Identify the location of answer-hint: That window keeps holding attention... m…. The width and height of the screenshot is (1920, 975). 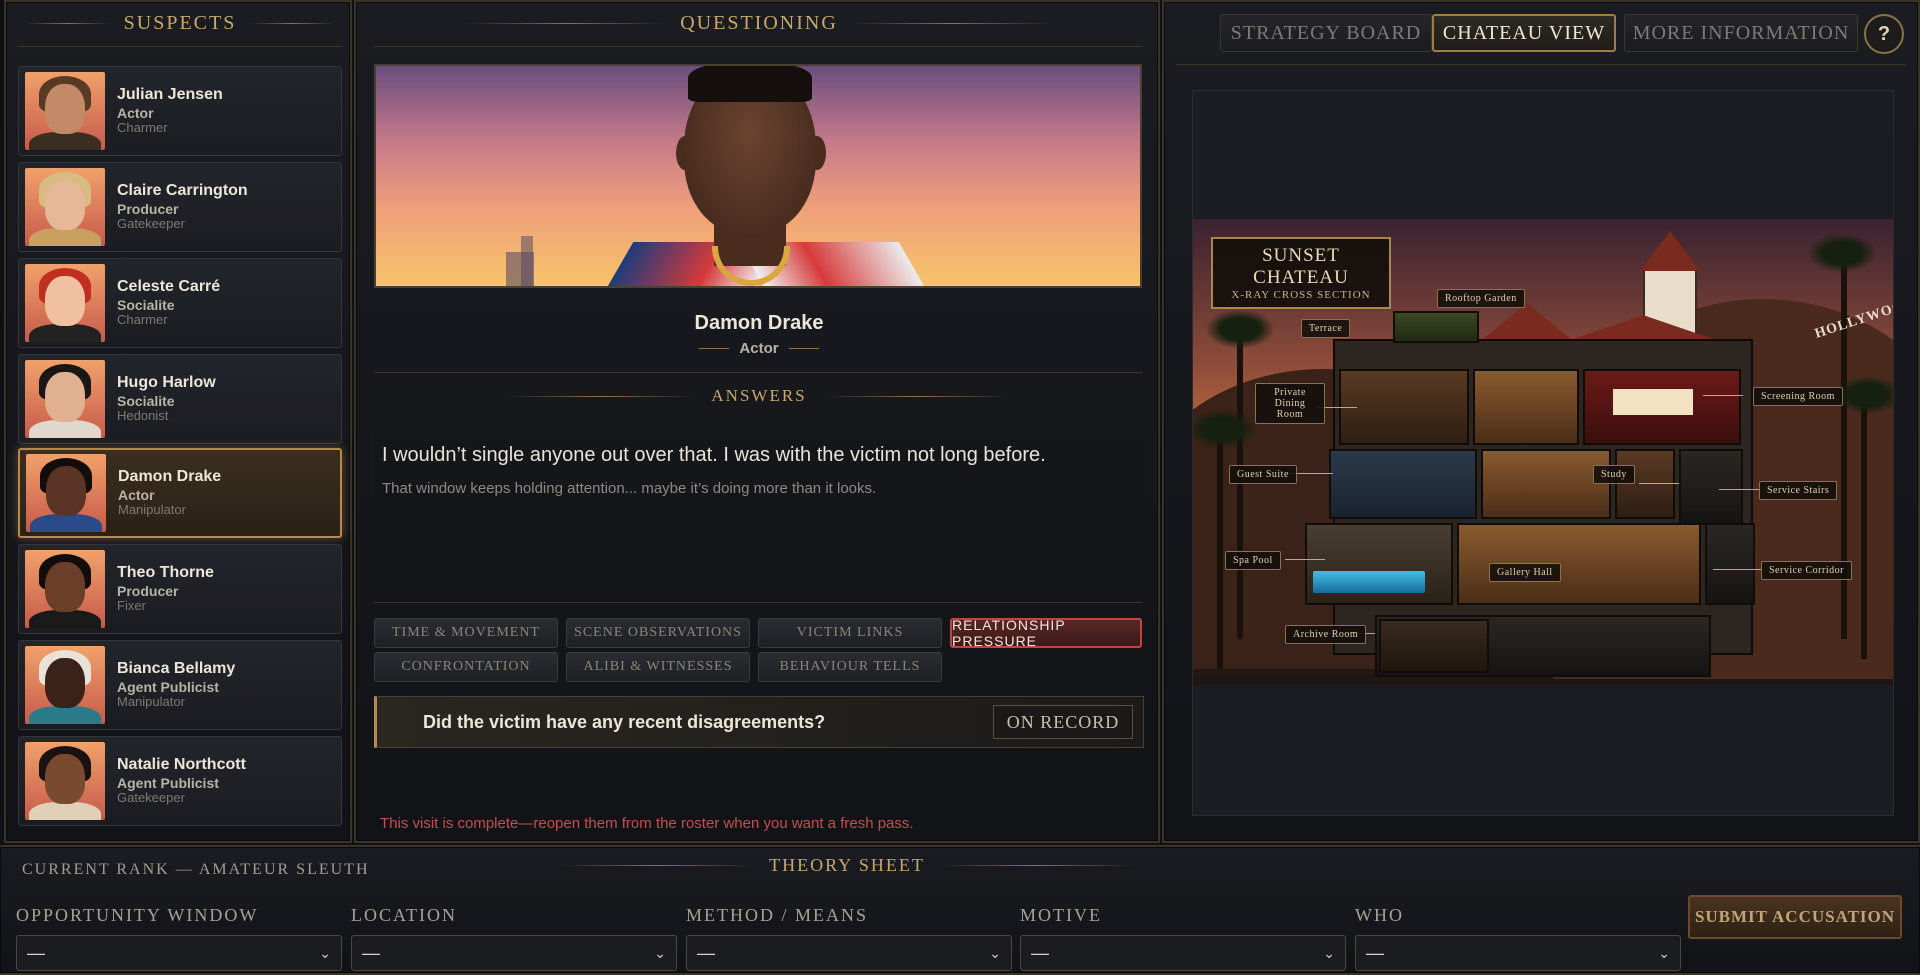
(629, 488).